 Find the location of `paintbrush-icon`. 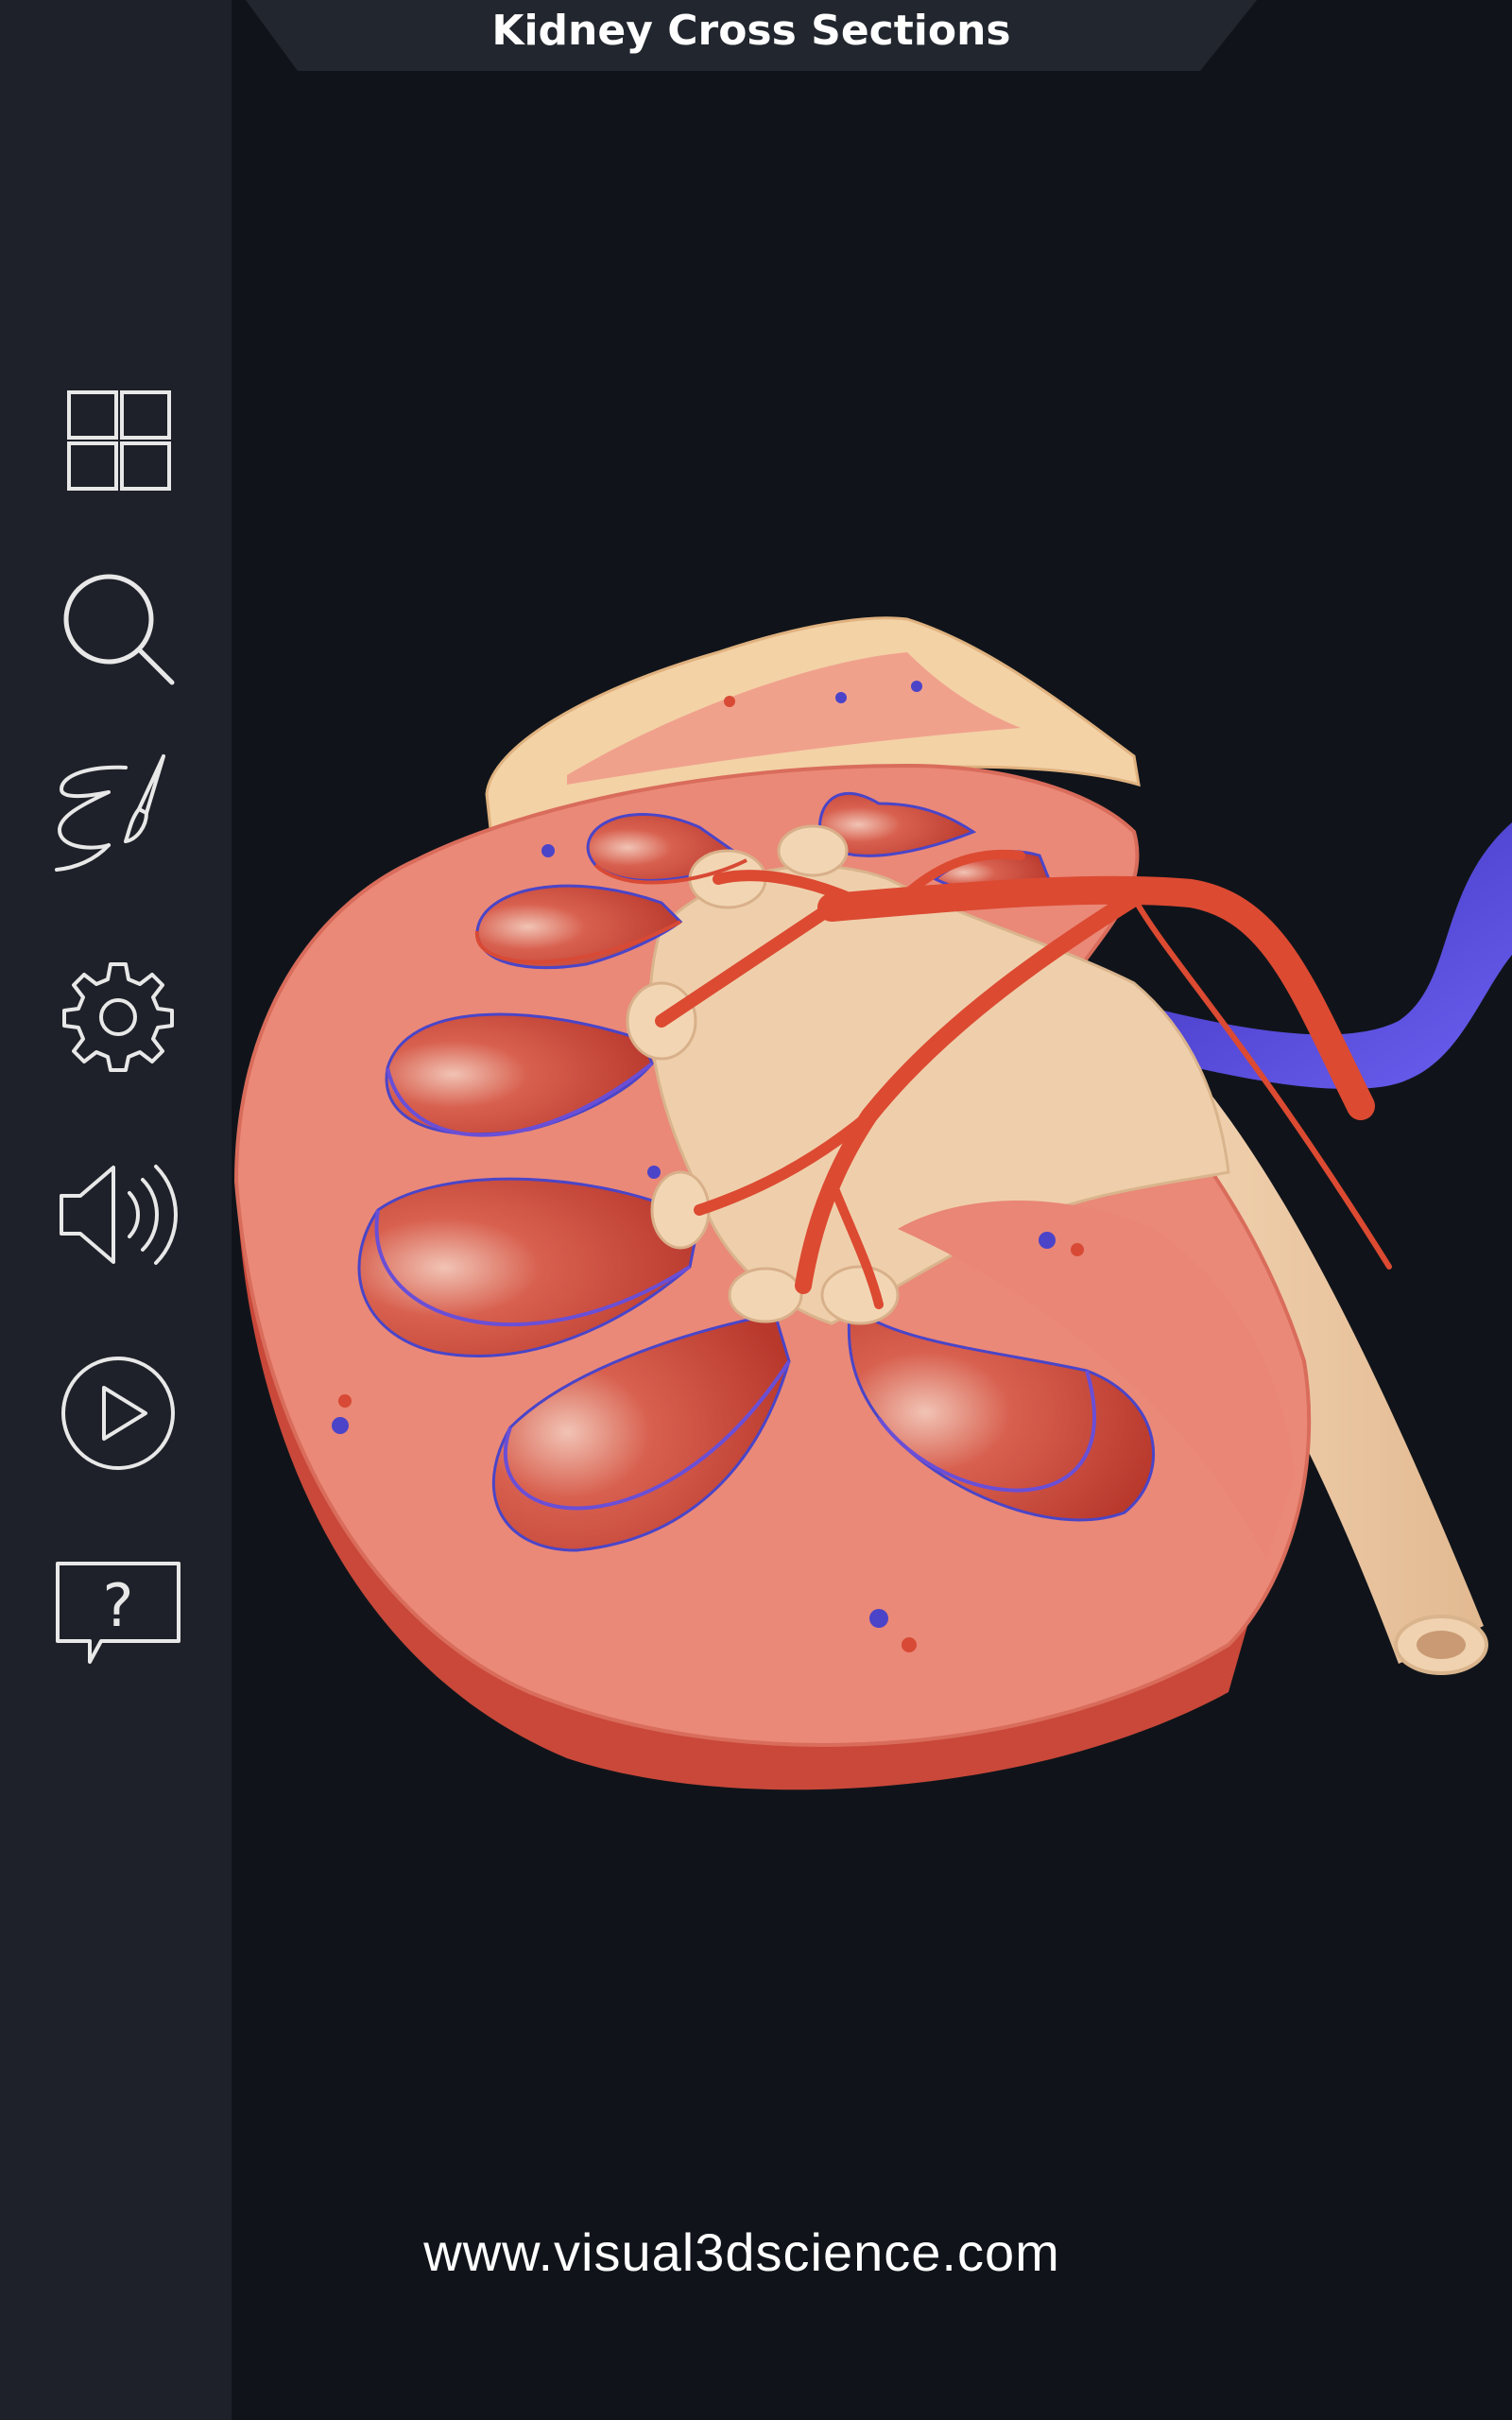

paintbrush-icon is located at coordinates (110, 813).